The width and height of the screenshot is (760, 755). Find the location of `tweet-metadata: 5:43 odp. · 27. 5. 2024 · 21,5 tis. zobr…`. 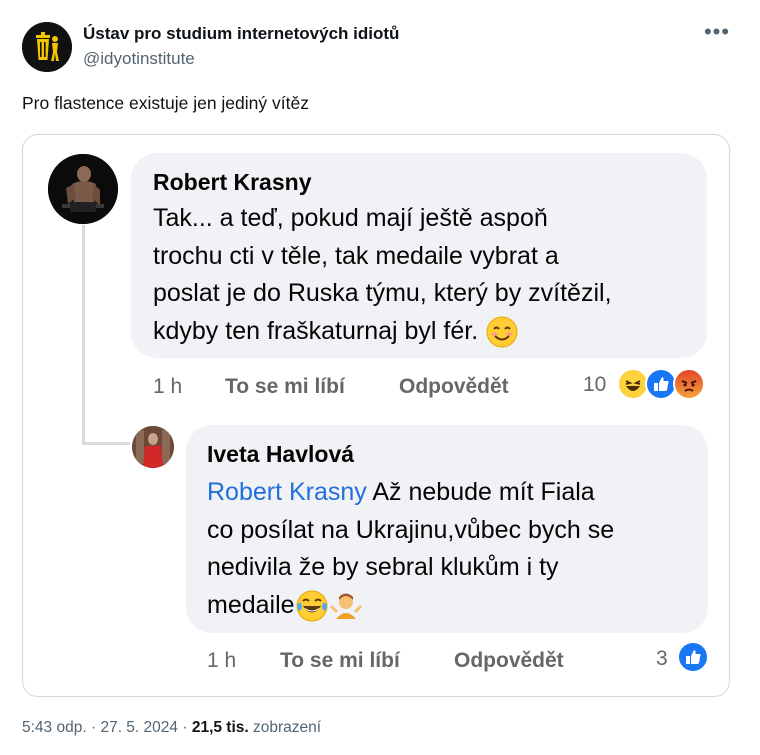

tweet-metadata: 5:43 odp. · 27. 5. 2024 · 21,5 tis. zobr… is located at coordinates (171, 728).